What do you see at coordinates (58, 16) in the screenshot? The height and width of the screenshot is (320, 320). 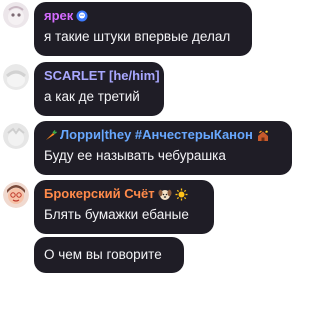 I see `author-name: ярек` at bounding box center [58, 16].